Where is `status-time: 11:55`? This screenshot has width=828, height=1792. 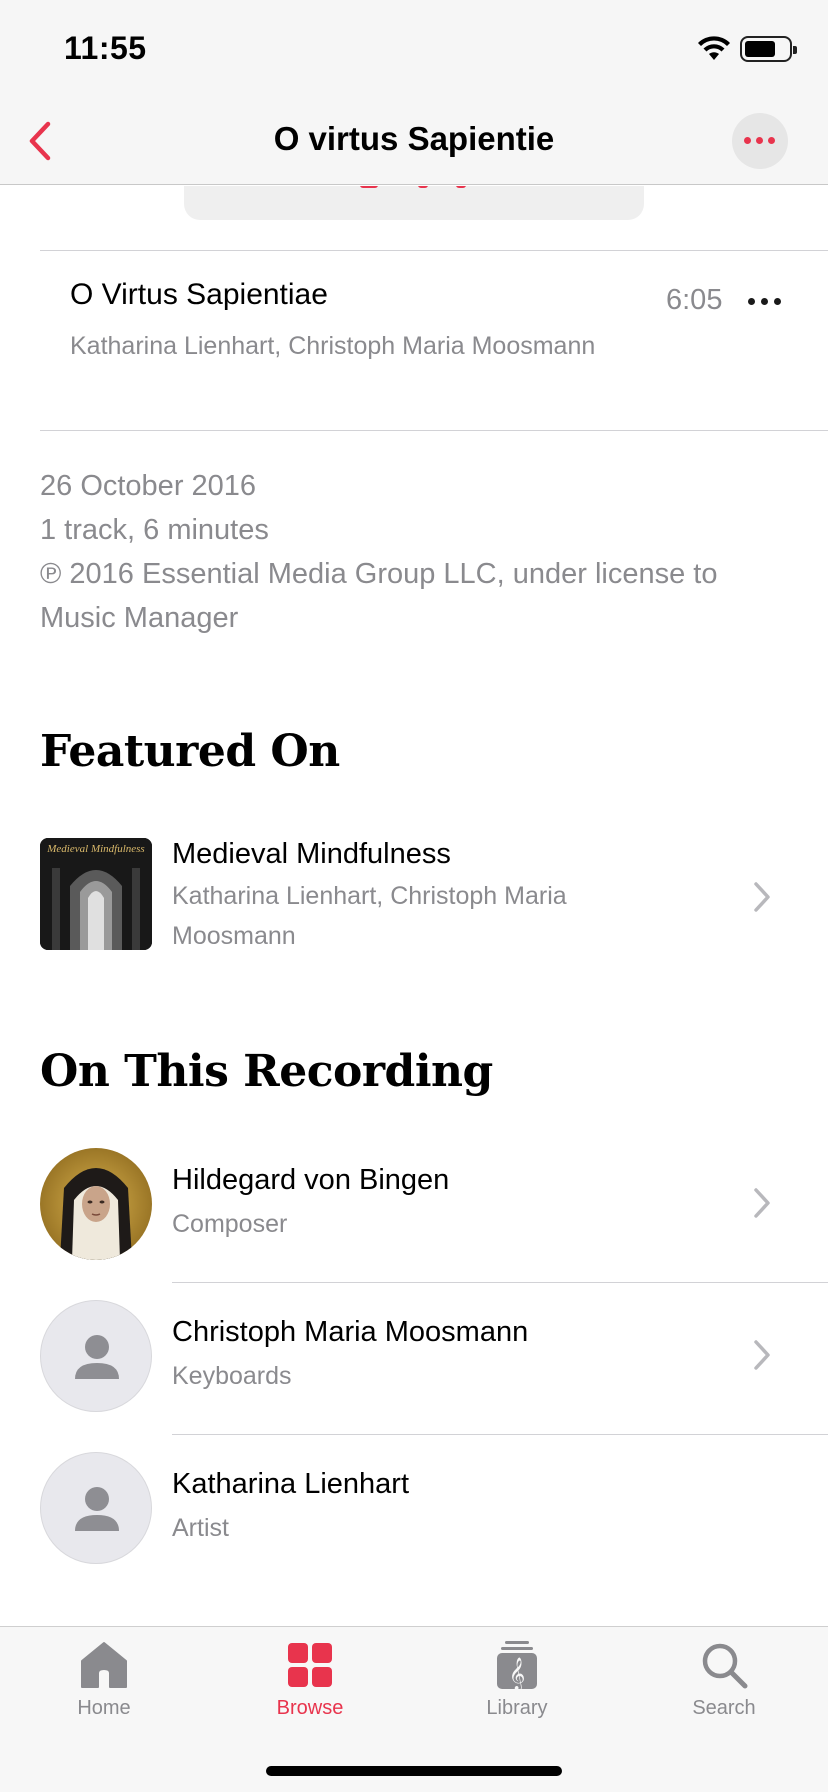
status-time: 11:55 is located at coordinates (105, 48).